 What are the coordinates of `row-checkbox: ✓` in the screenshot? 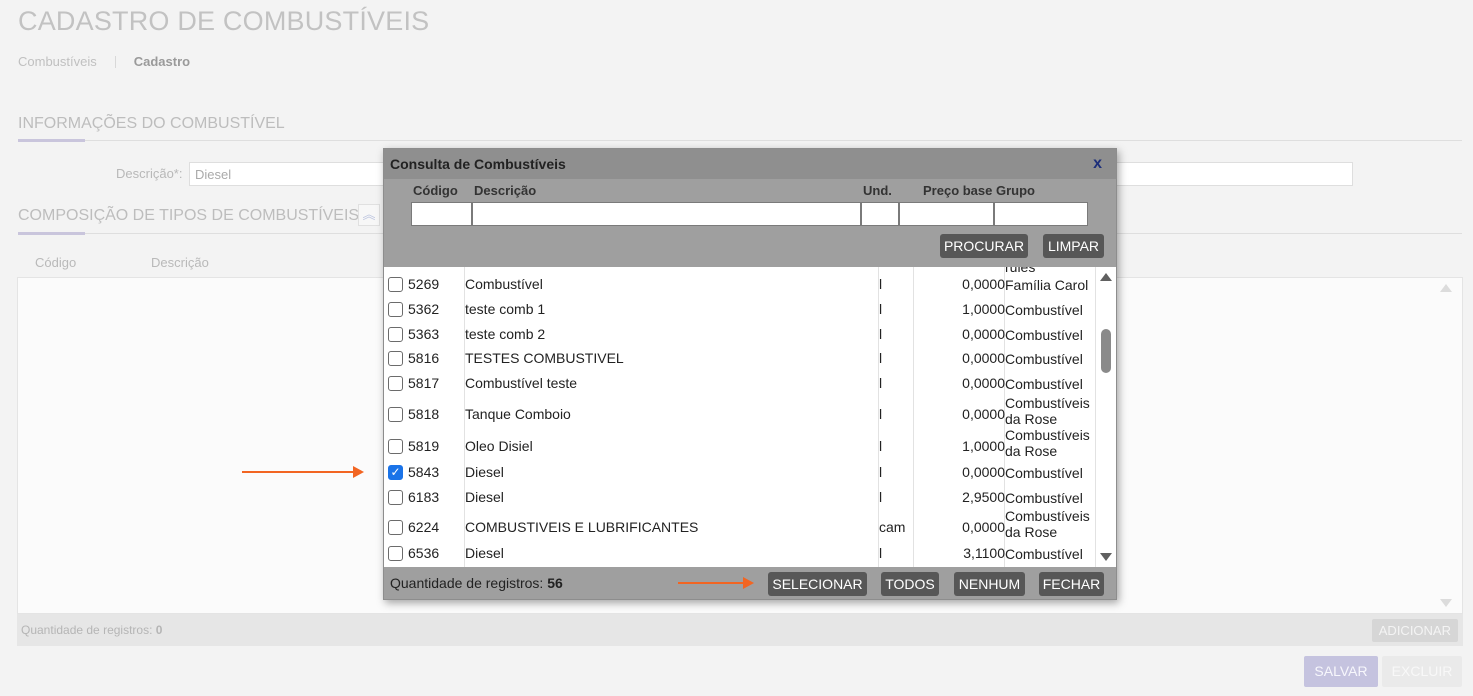 It's located at (395, 472).